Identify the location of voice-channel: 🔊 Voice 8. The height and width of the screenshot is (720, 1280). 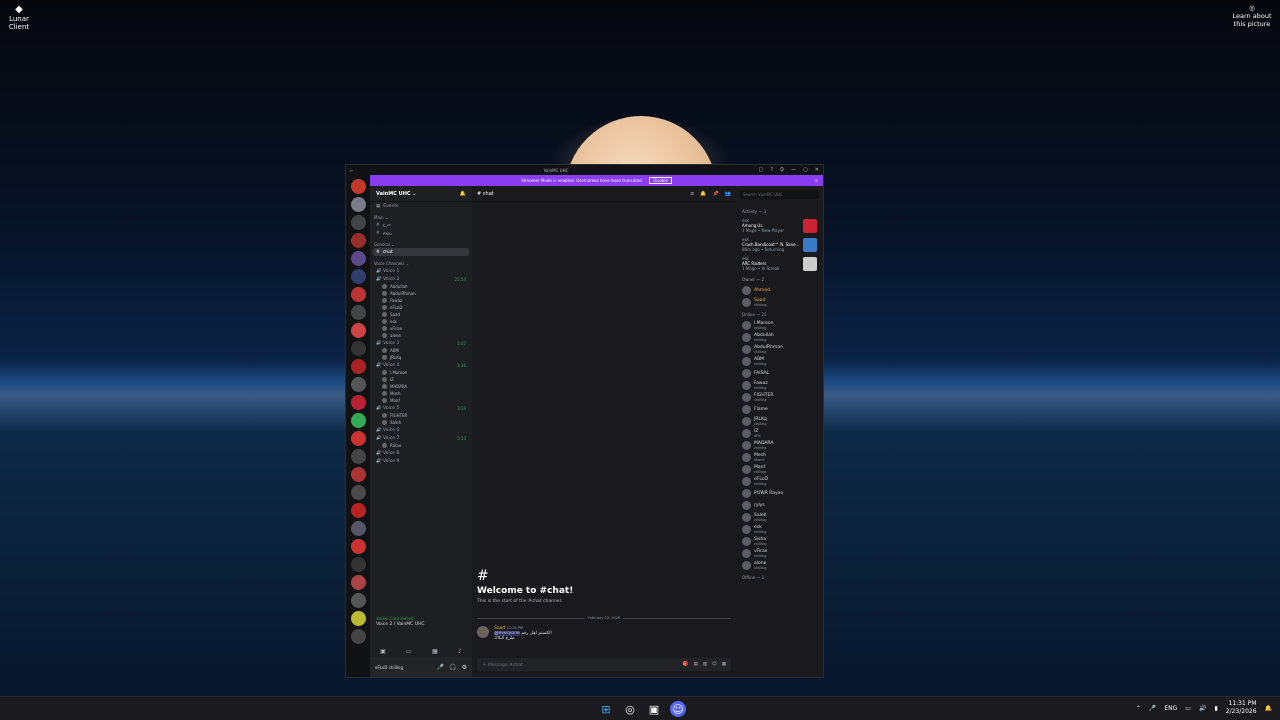
(421, 453).